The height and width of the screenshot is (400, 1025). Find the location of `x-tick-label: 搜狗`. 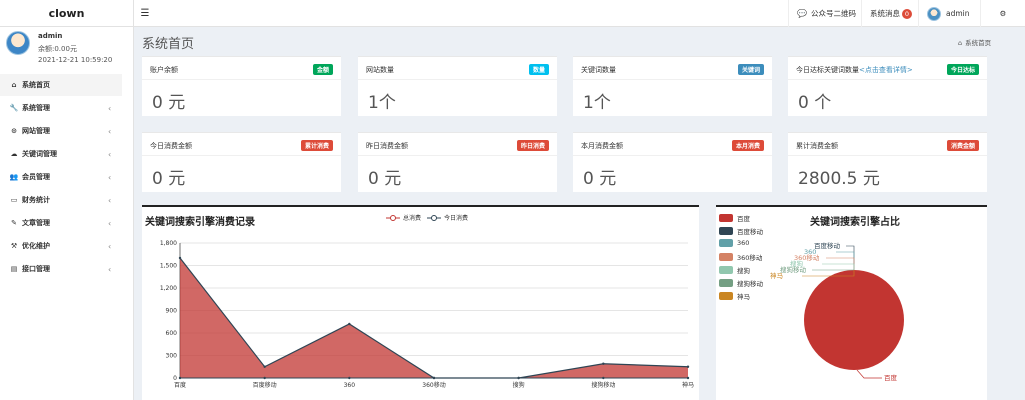

x-tick-label: 搜狗 is located at coordinates (519, 385).